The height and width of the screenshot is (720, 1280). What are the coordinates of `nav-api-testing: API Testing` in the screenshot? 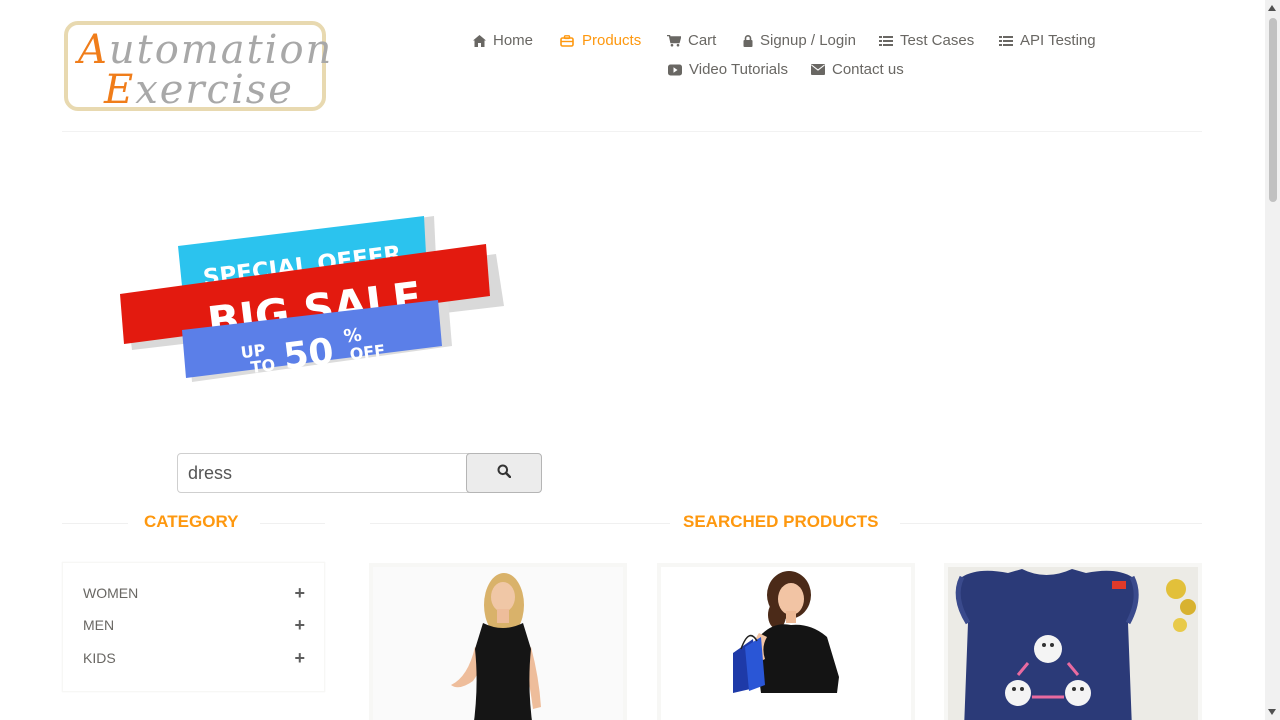 It's located at (1047, 40).